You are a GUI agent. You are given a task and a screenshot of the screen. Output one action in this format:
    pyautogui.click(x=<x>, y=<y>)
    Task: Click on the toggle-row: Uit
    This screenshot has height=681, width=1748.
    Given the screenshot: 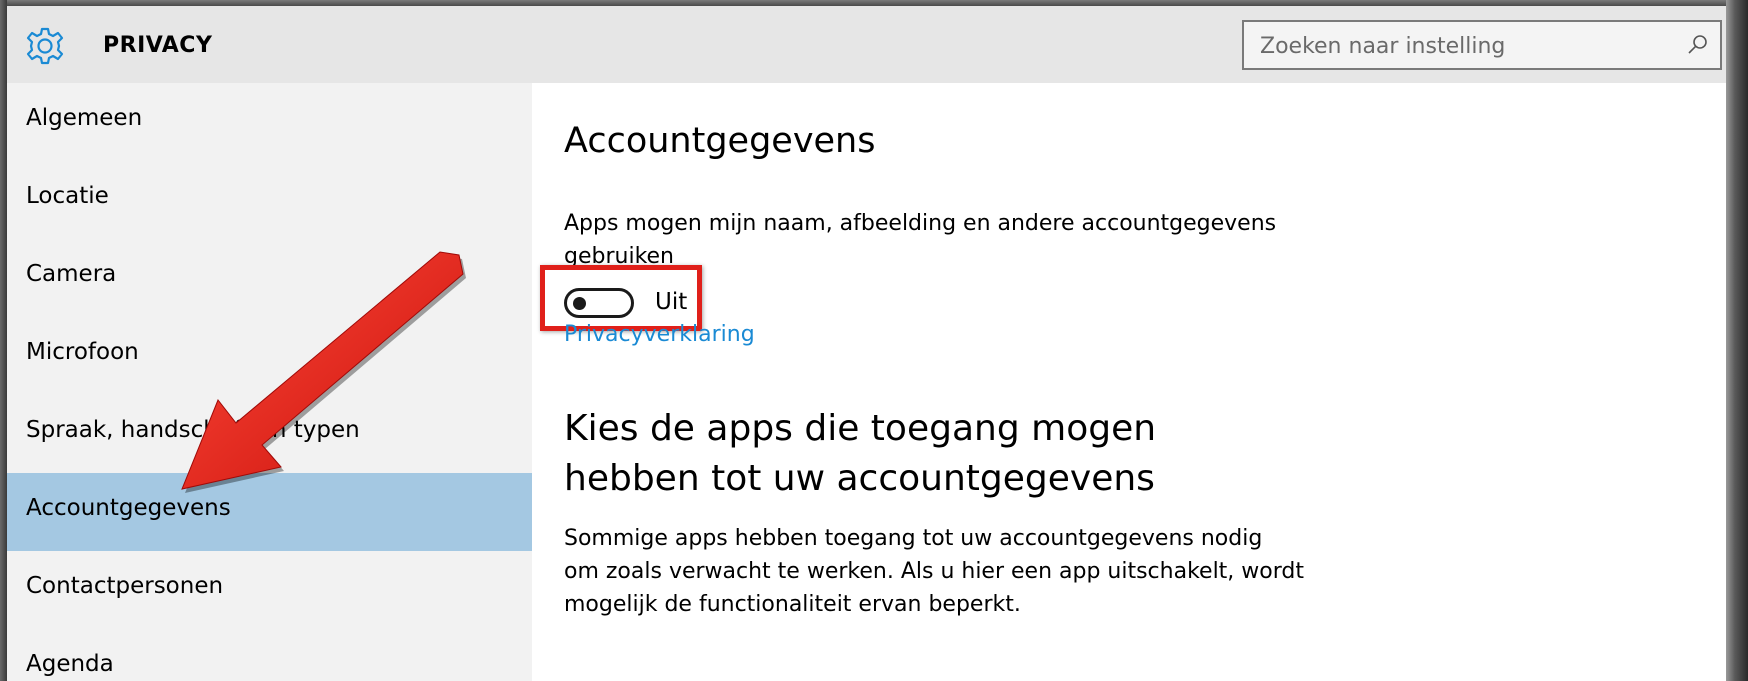 What is the action you would take?
    pyautogui.click(x=652, y=298)
    